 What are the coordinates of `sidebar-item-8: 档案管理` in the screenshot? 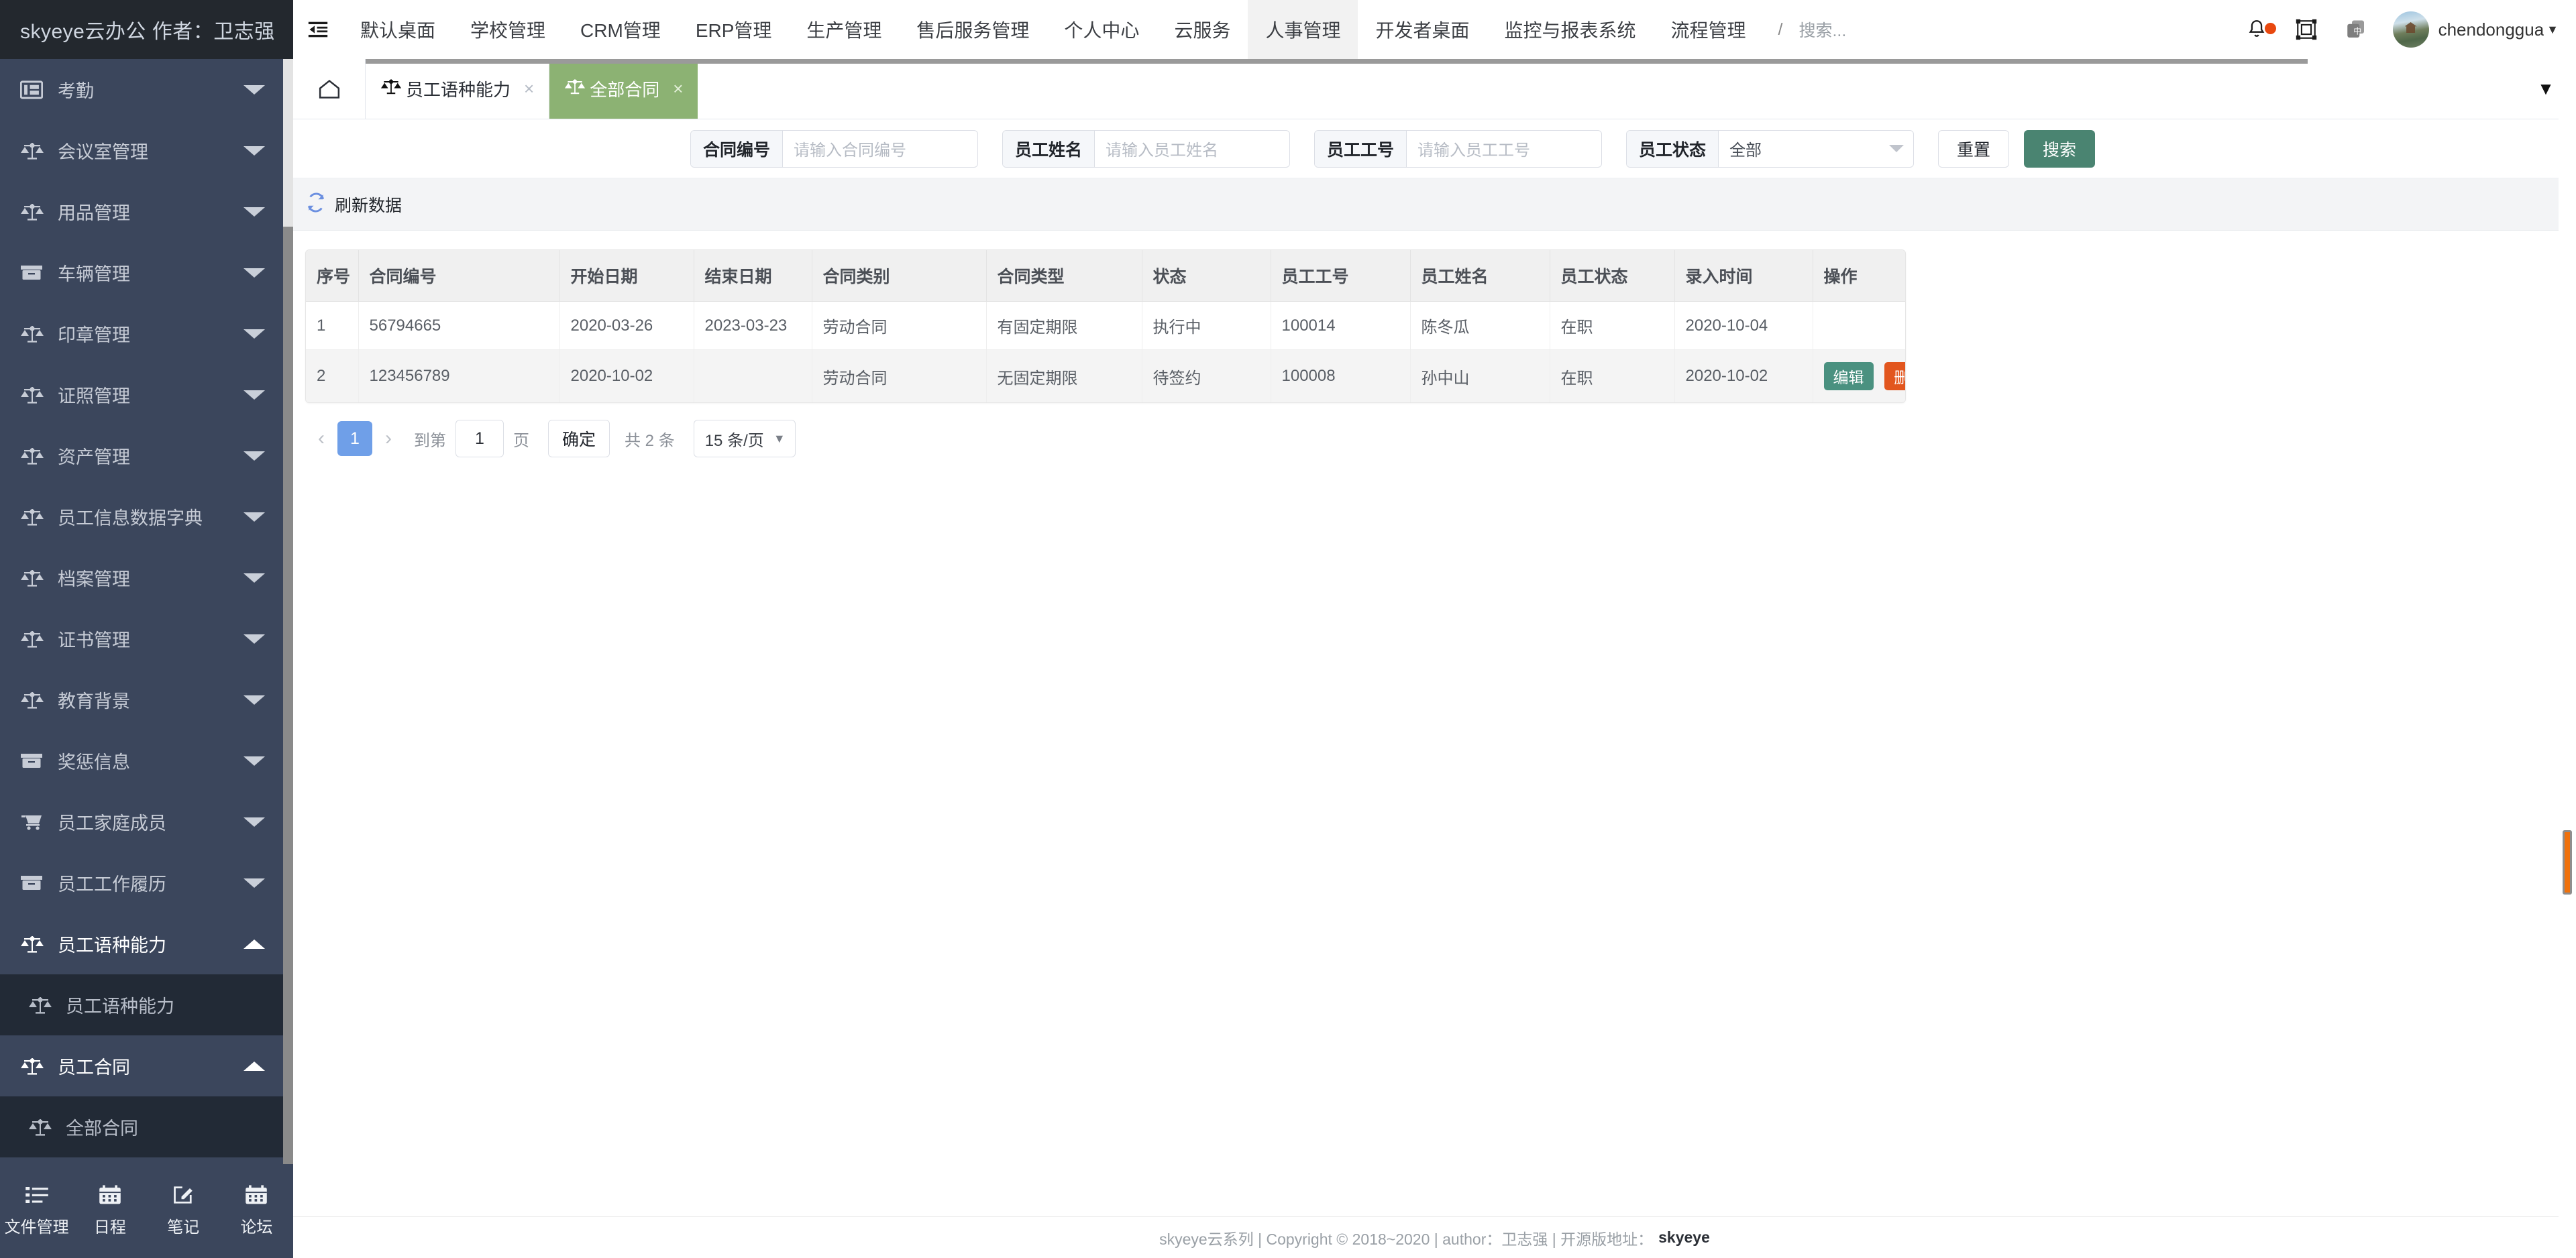 It's located at (146, 577).